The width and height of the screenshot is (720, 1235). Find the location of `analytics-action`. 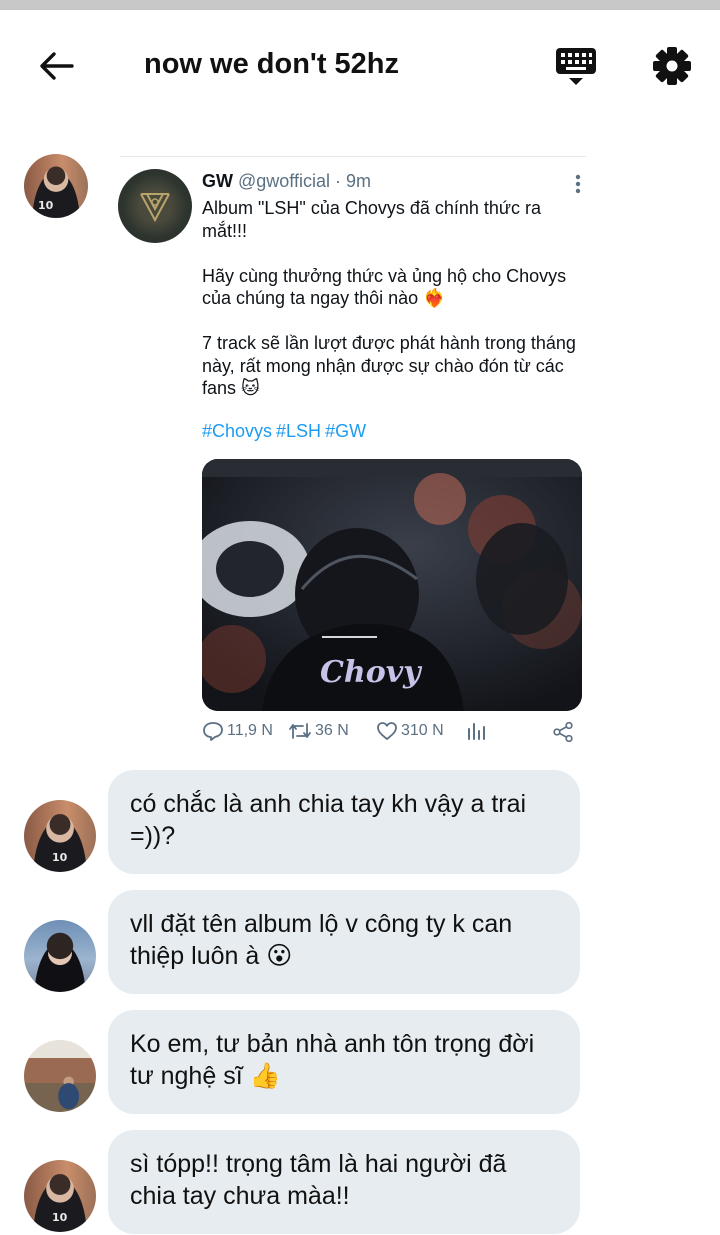

analytics-action is located at coordinates (476, 731).